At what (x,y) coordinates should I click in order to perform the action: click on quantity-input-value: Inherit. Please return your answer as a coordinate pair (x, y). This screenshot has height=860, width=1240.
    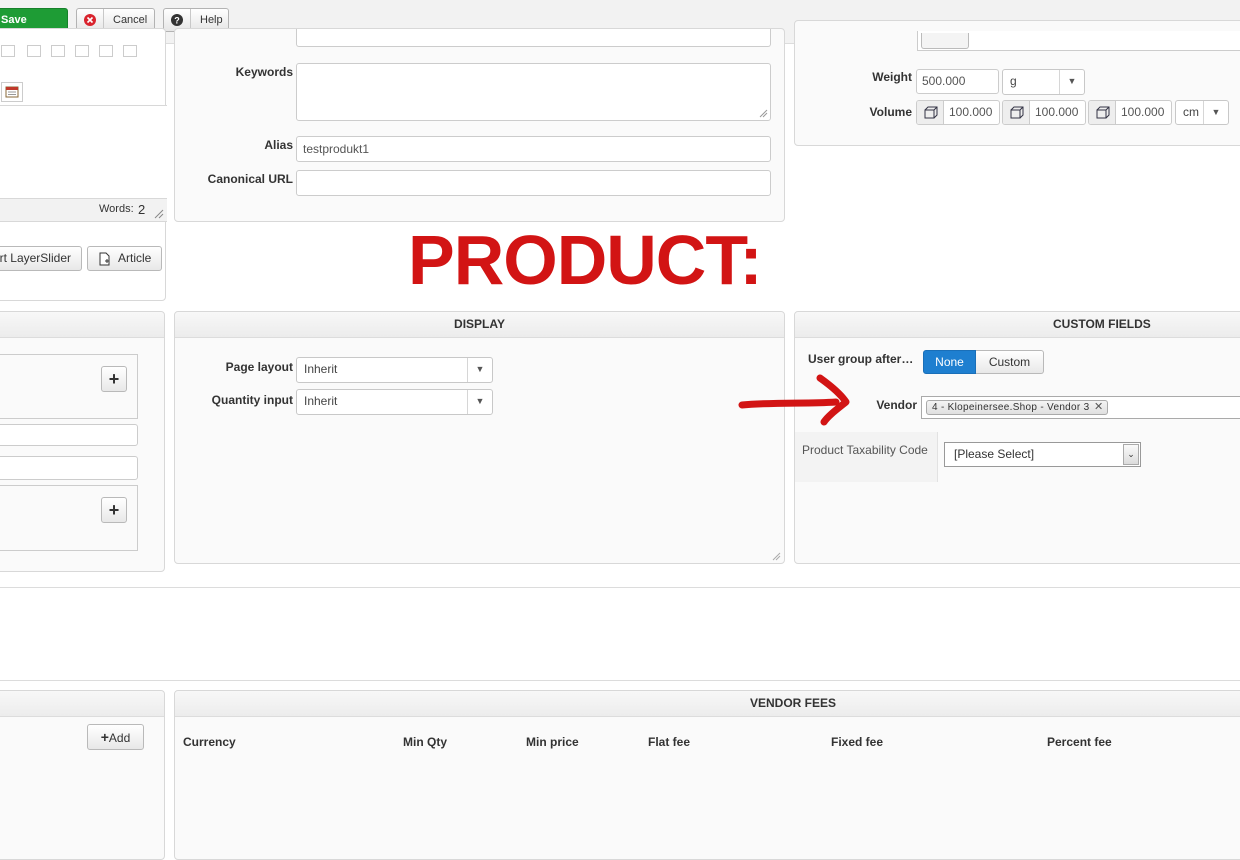
    Looking at the image, I should click on (321, 401).